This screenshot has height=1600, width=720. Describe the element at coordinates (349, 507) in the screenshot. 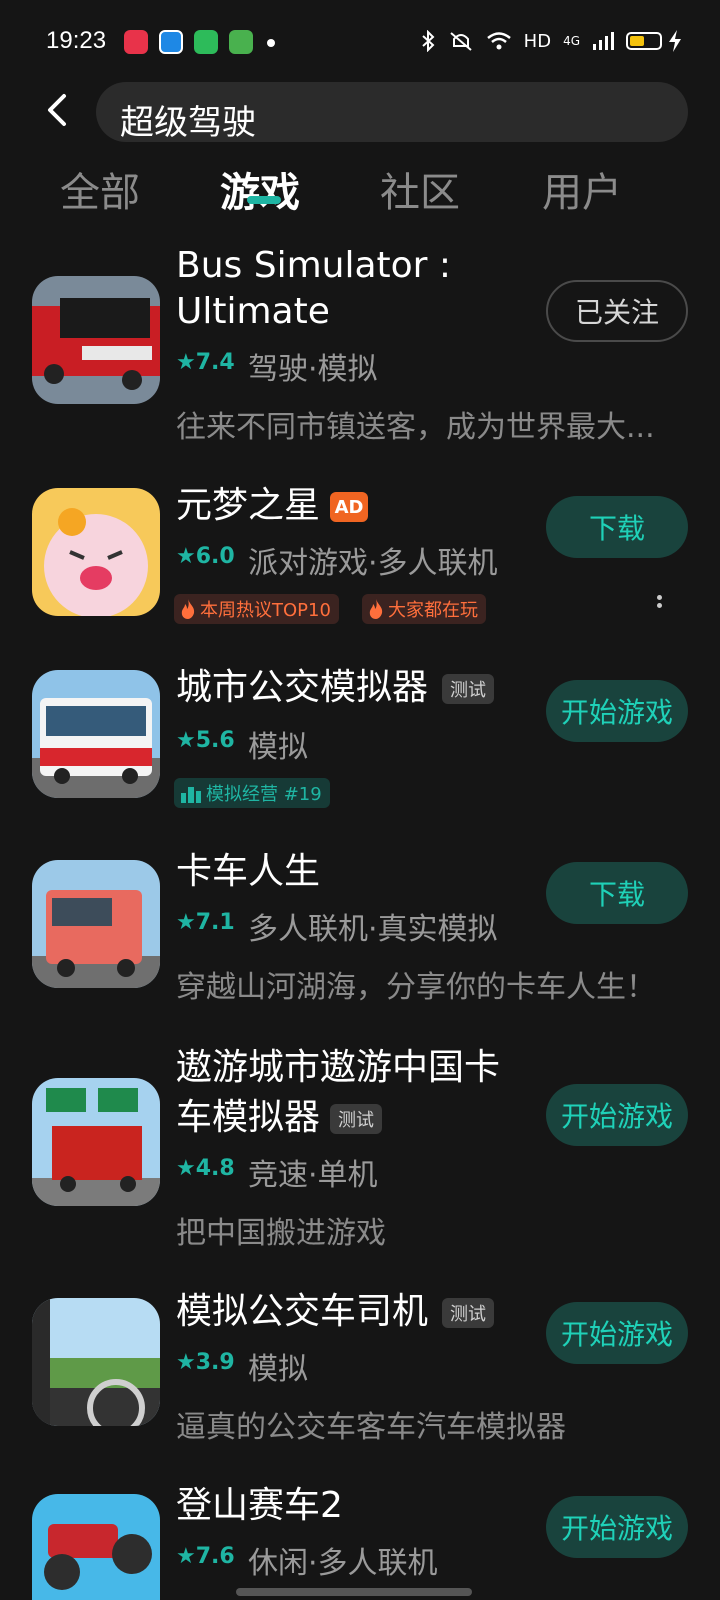

I see `ad-badge: AD` at that location.